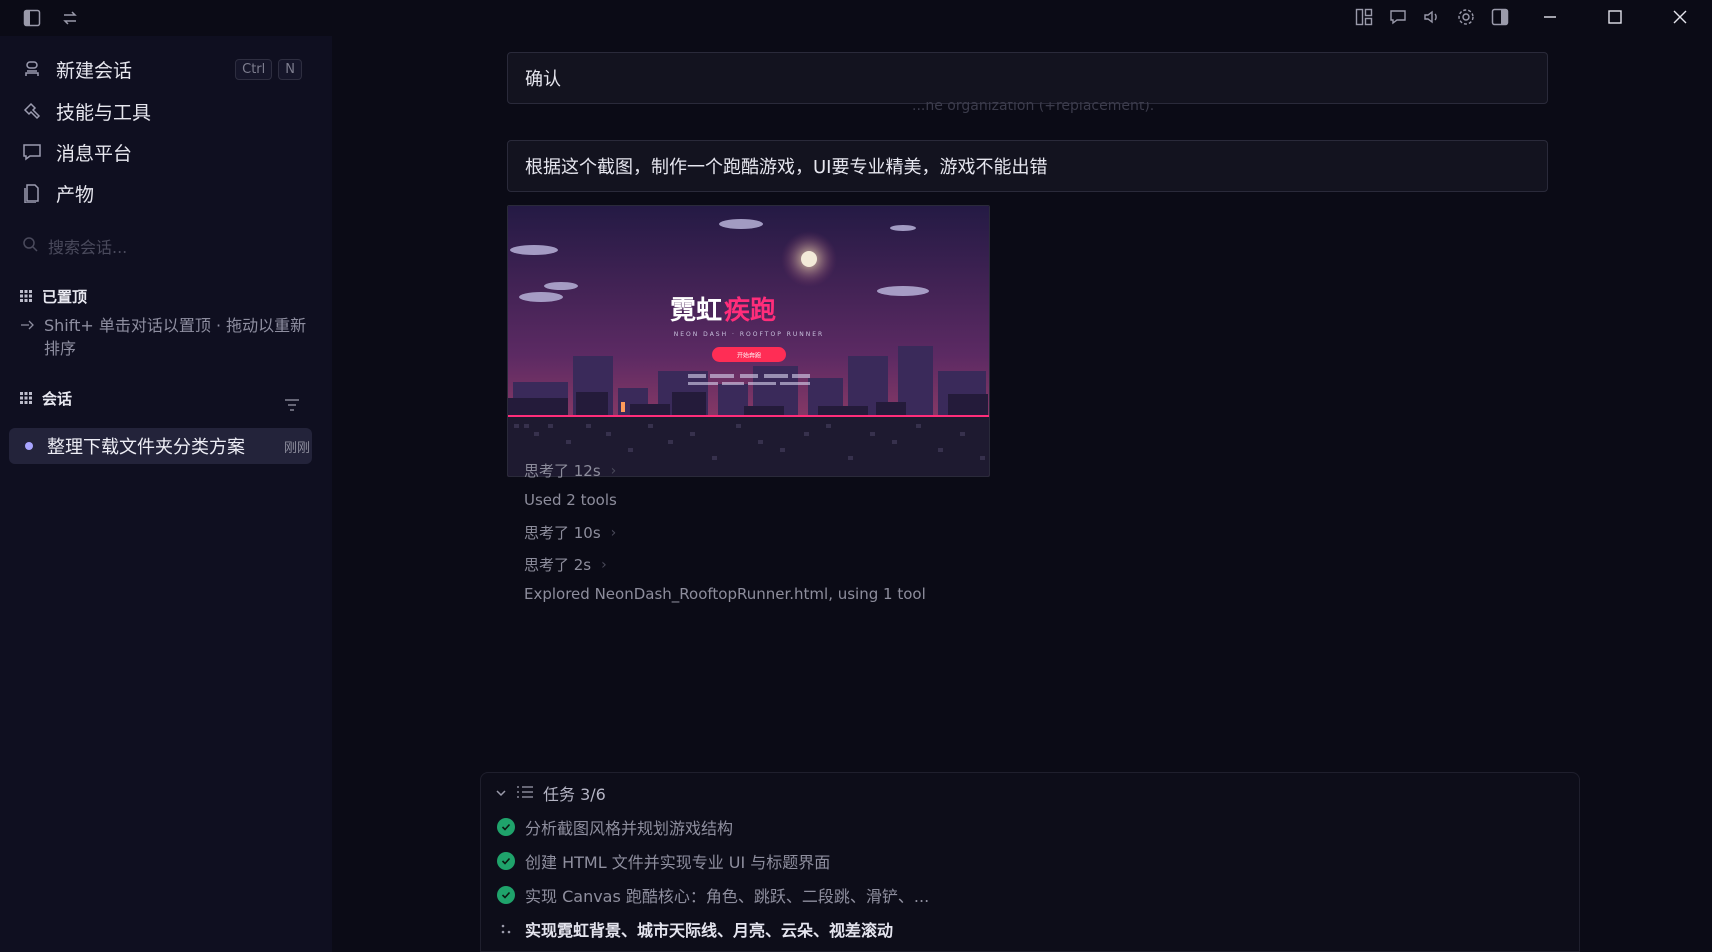 This screenshot has width=1712, height=952. Describe the element at coordinates (678, 862) in the screenshot. I see `task-text: 创建 HTML 文件并实现专业 UI 与标题界面` at that location.